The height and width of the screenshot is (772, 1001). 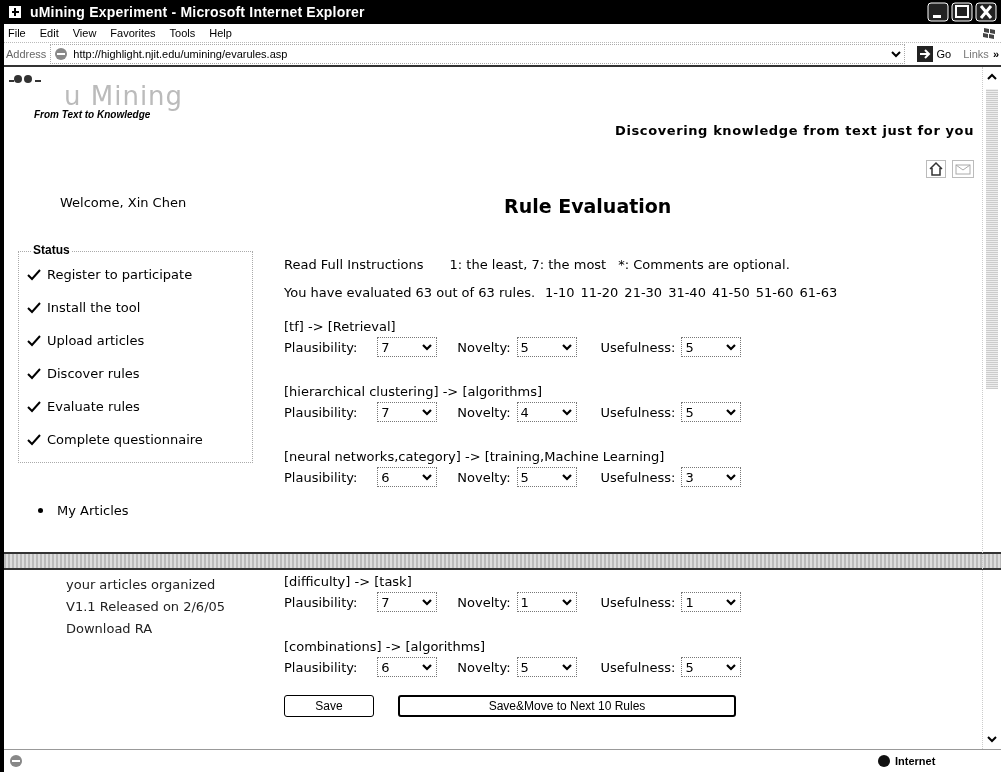 I want to click on comments-note: *: Comments are optional., so click(x=704, y=265).